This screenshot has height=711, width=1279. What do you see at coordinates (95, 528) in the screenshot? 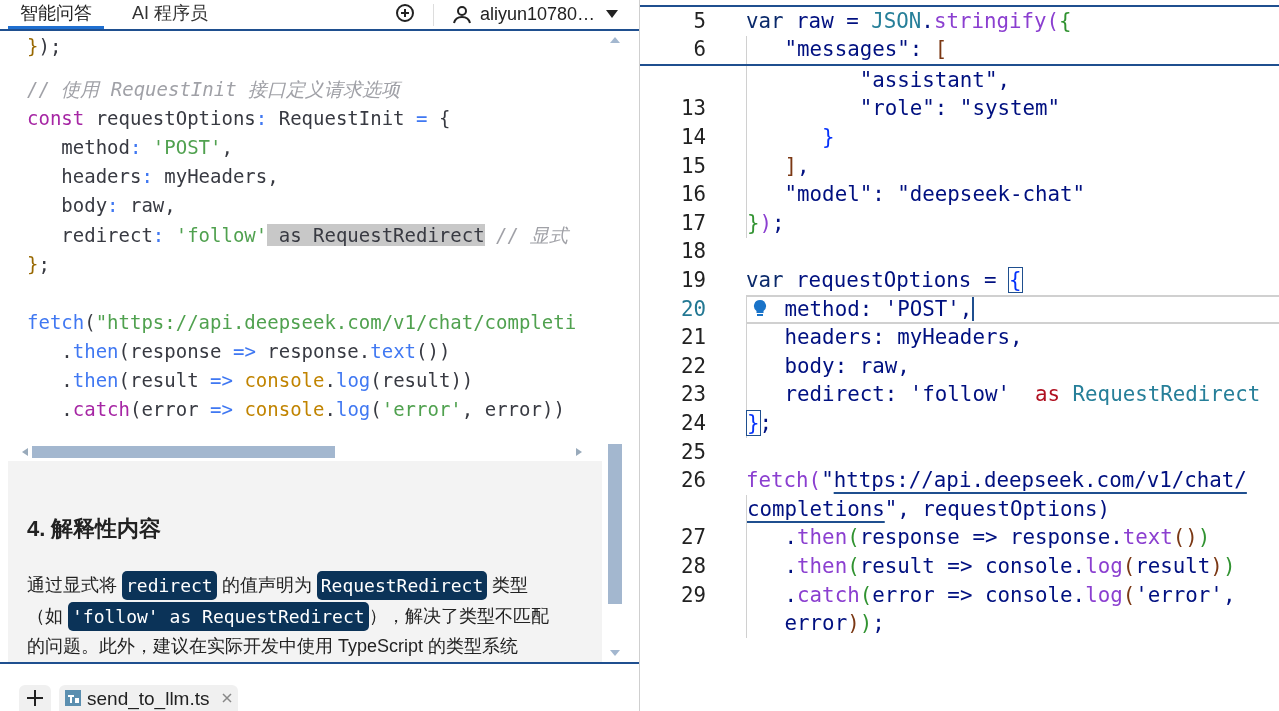
I see `section-heading: 4. 解释性内容` at bounding box center [95, 528].